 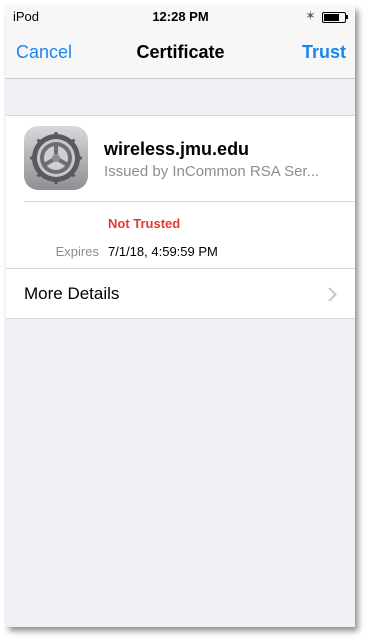 I want to click on status-bar: iPod 12:28 PM ✶, so click(x=180, y=16).